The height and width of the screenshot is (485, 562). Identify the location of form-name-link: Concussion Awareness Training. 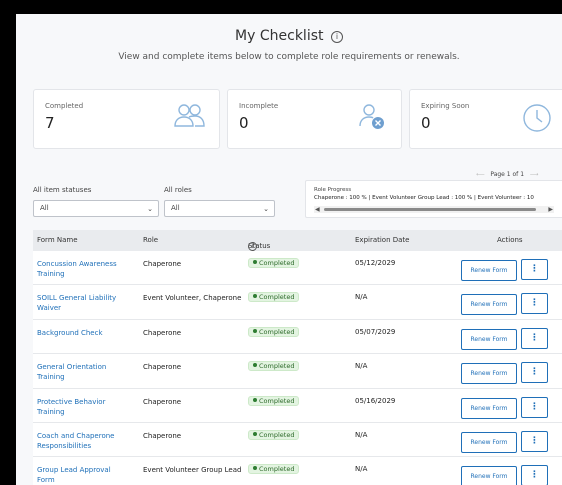
(83, 269).